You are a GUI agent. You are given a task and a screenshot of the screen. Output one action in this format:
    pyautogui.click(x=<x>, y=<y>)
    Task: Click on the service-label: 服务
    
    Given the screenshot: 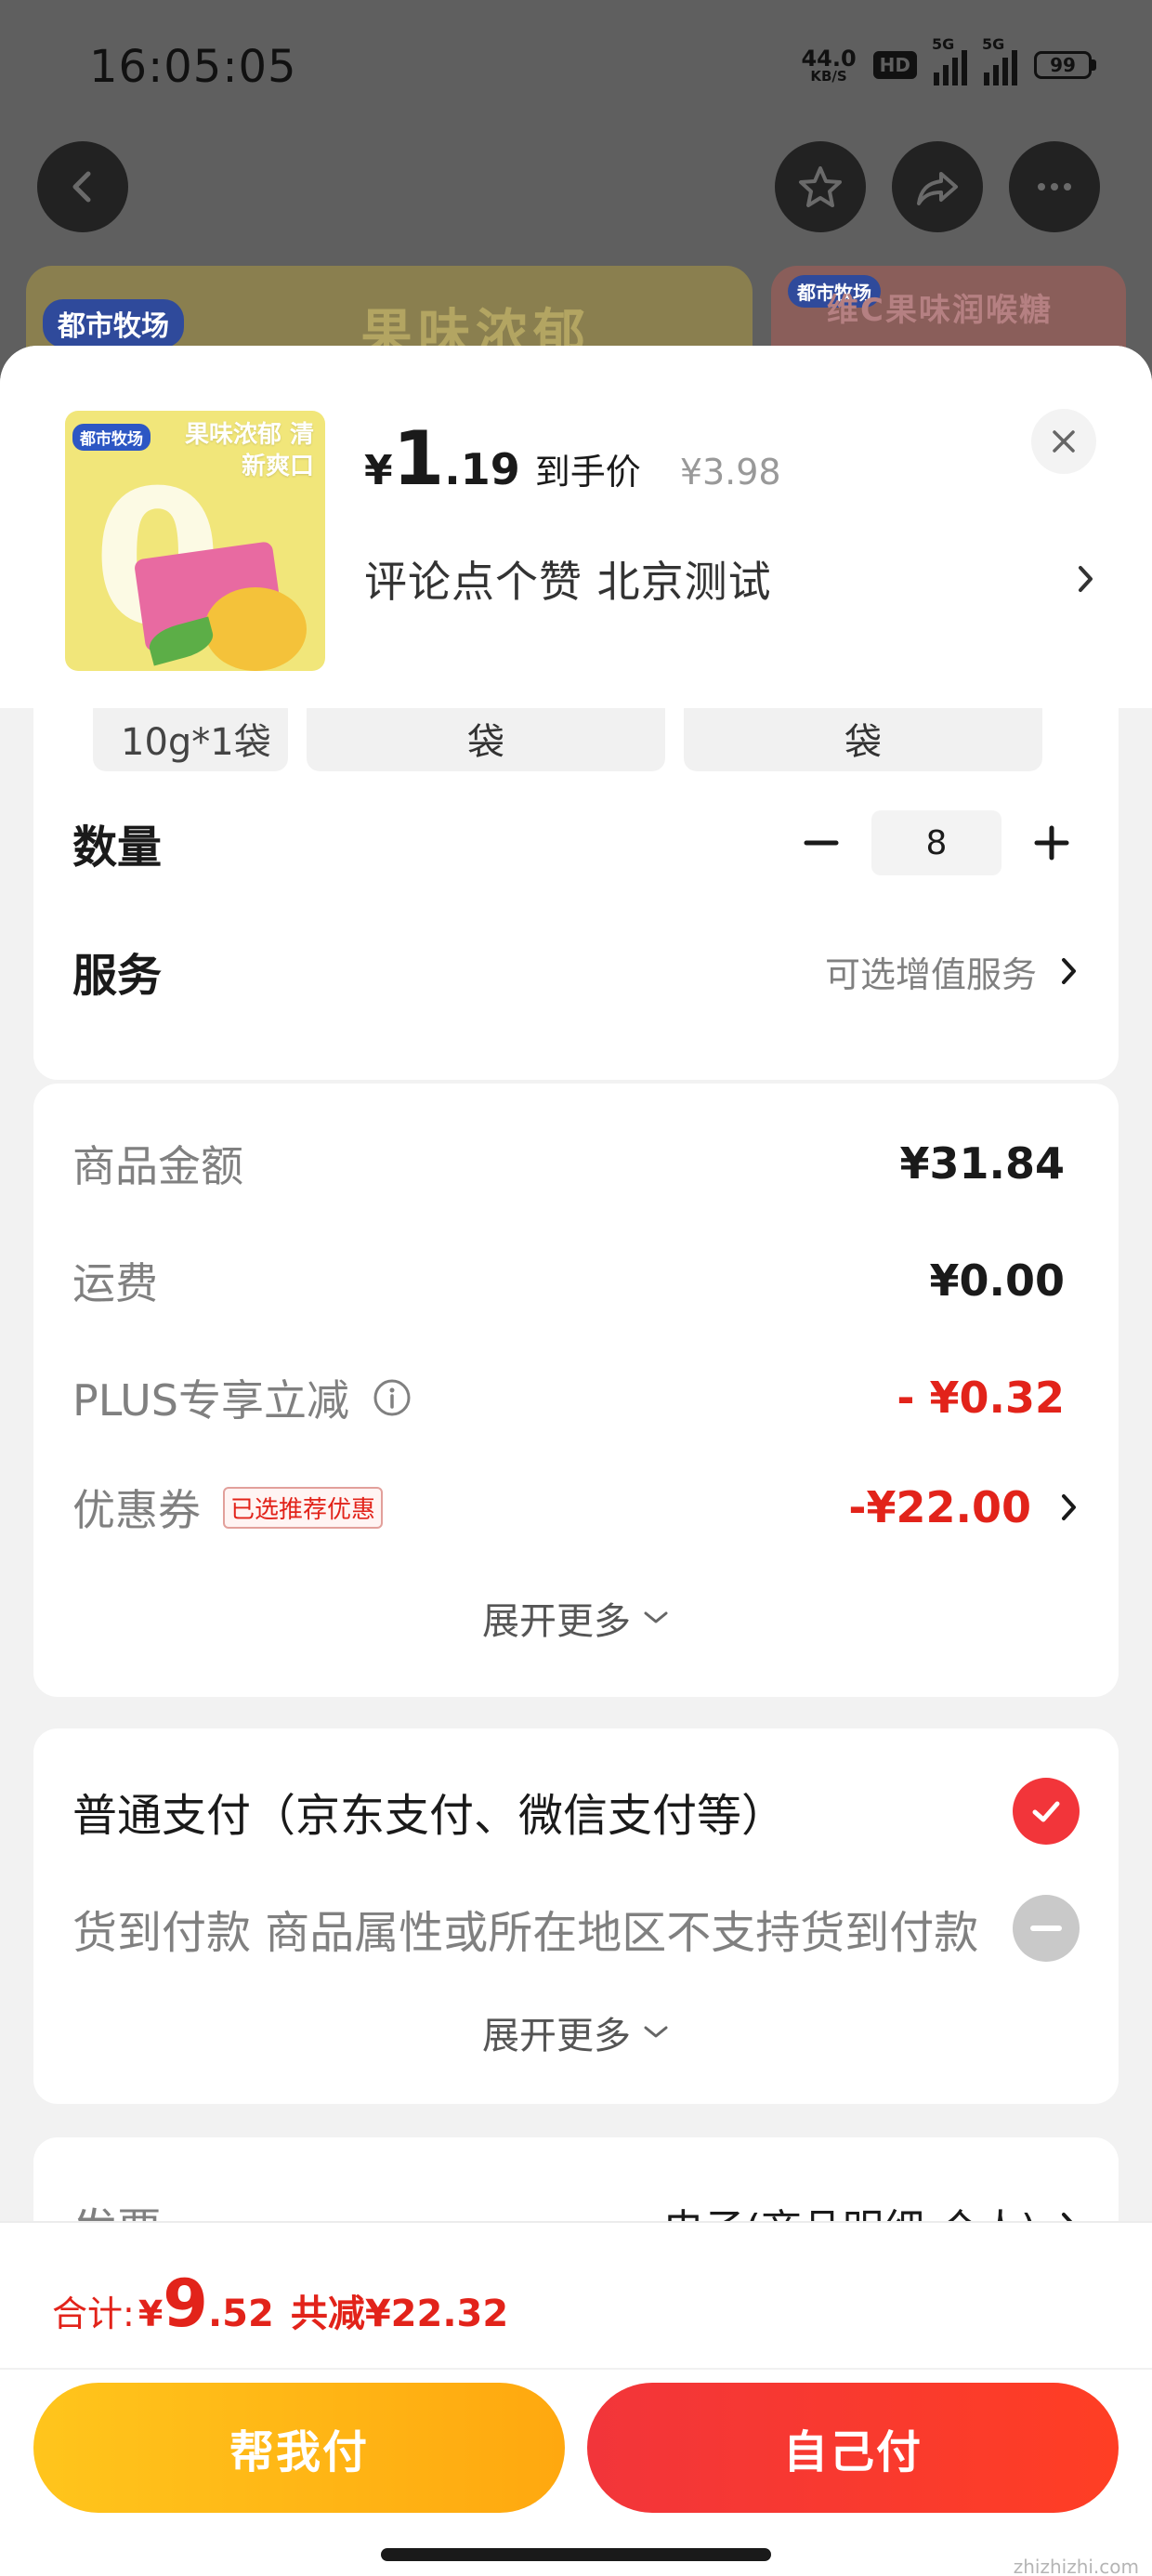 What is the action you would take?
    pyautogui.click(x=117, y=976)
    